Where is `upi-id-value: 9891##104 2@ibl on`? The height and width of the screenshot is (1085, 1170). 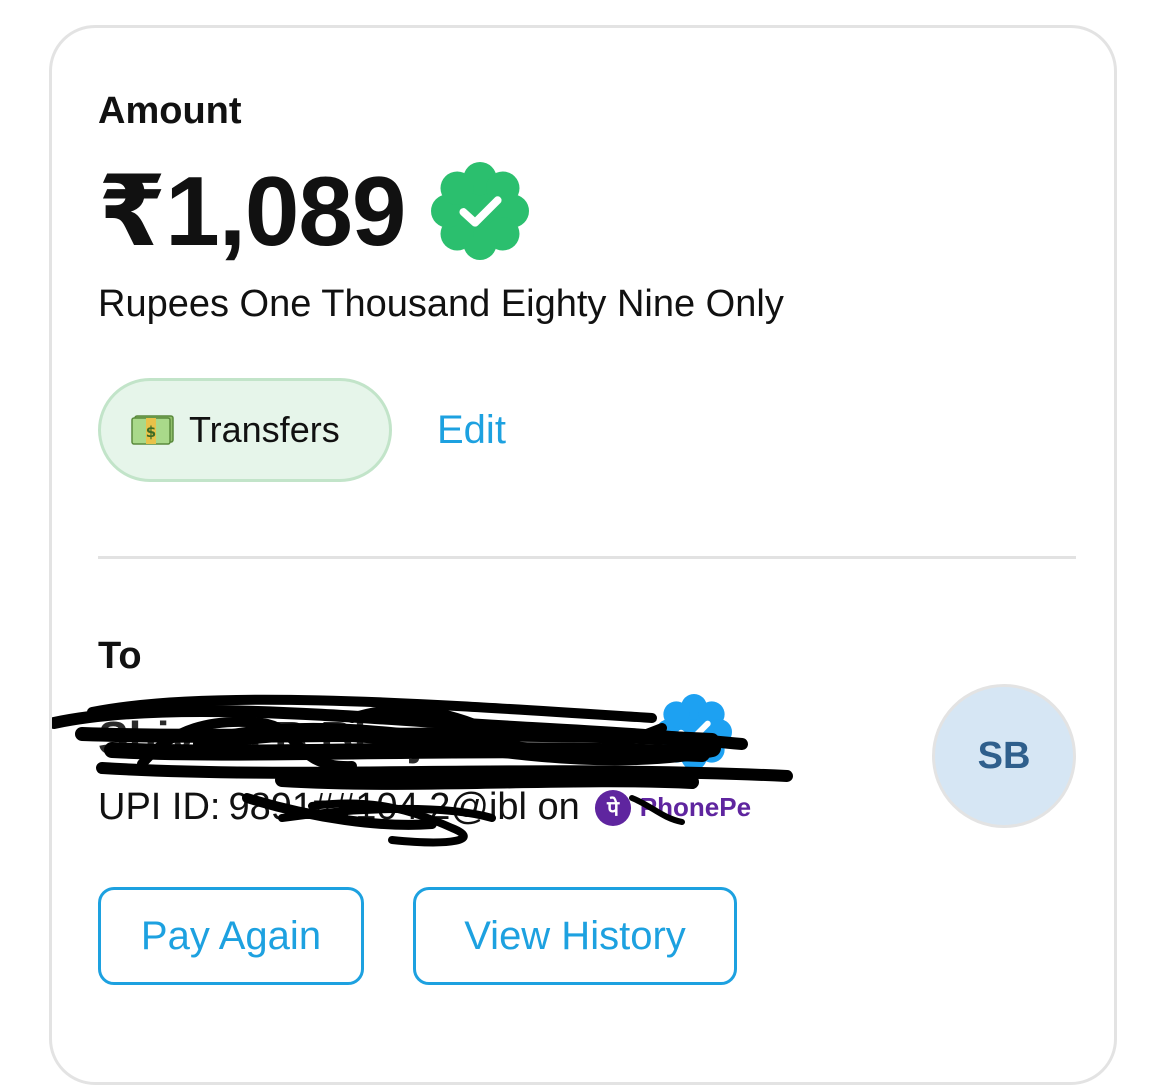
upi-id-value: 9891##104 2@ibl on is located at coordinates (404, 807).